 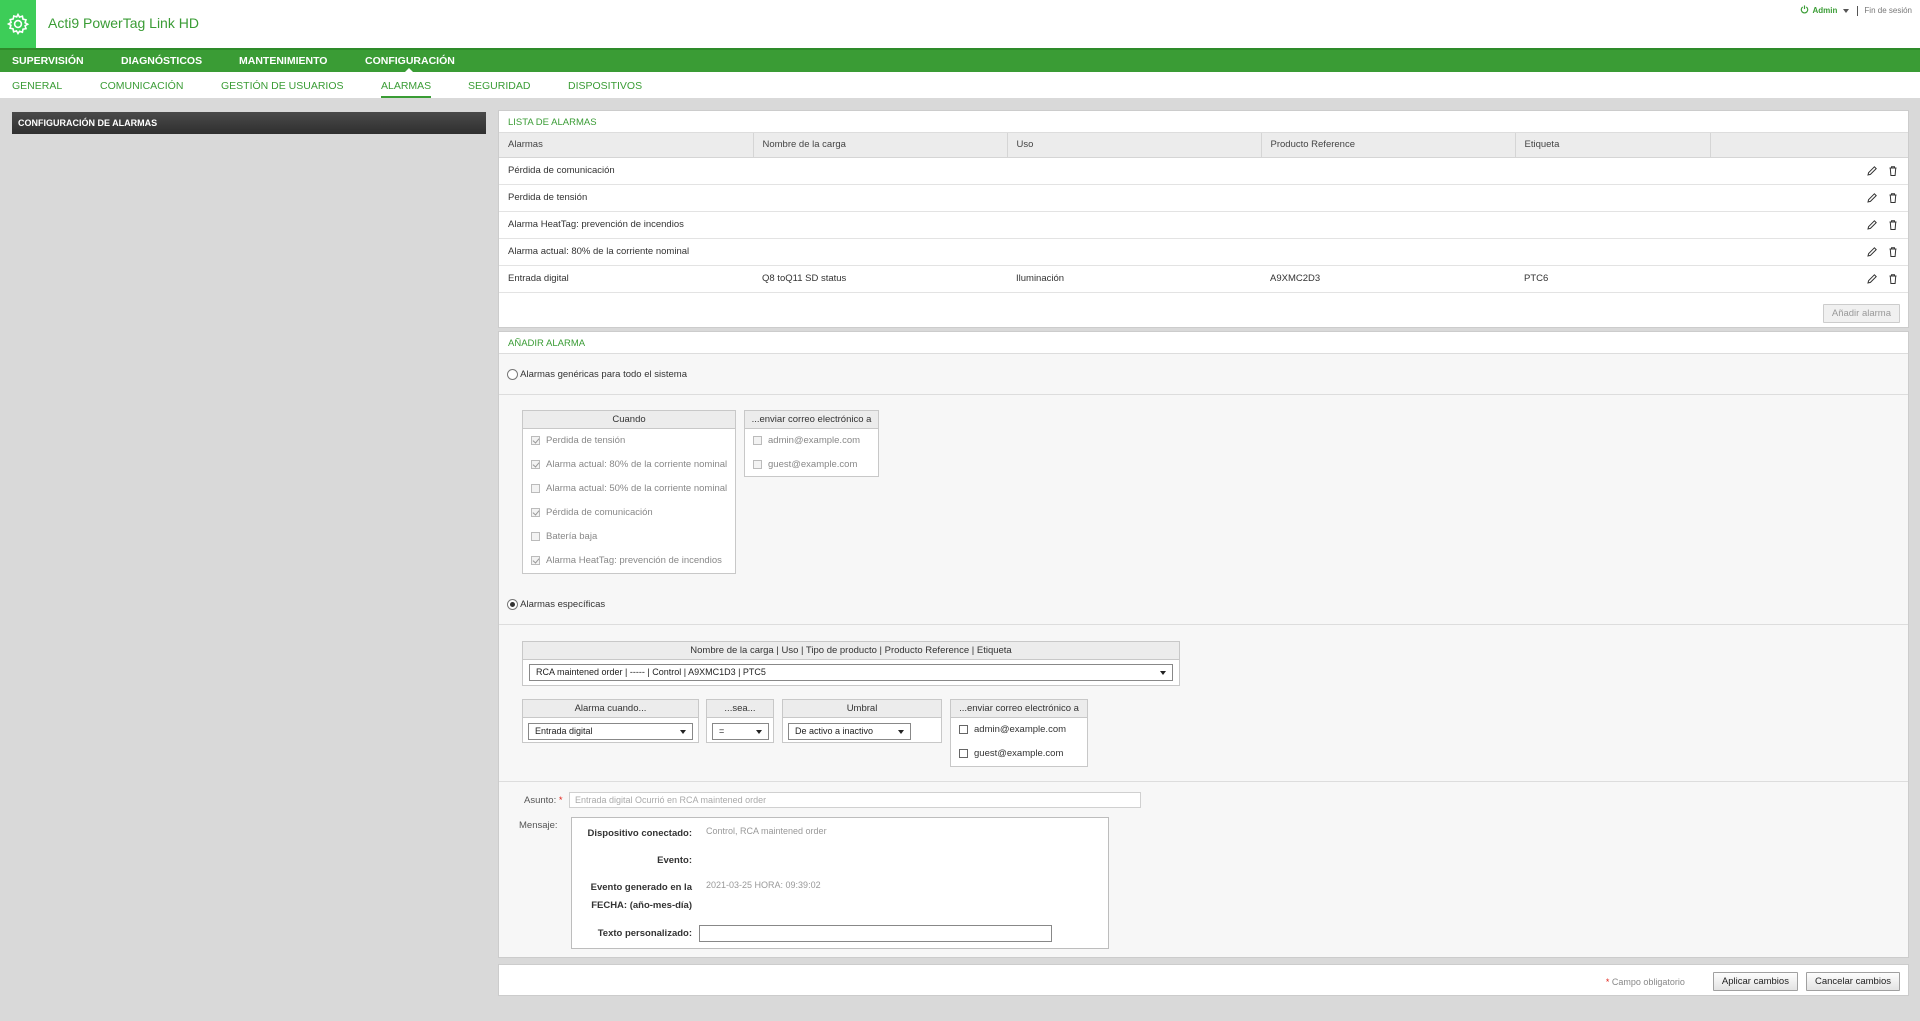 What do you see at coordinates (123, 23) in the screenshot?
I see `app-title: Acti9 PowerTag Link HD` at bounding box center [123, 23].